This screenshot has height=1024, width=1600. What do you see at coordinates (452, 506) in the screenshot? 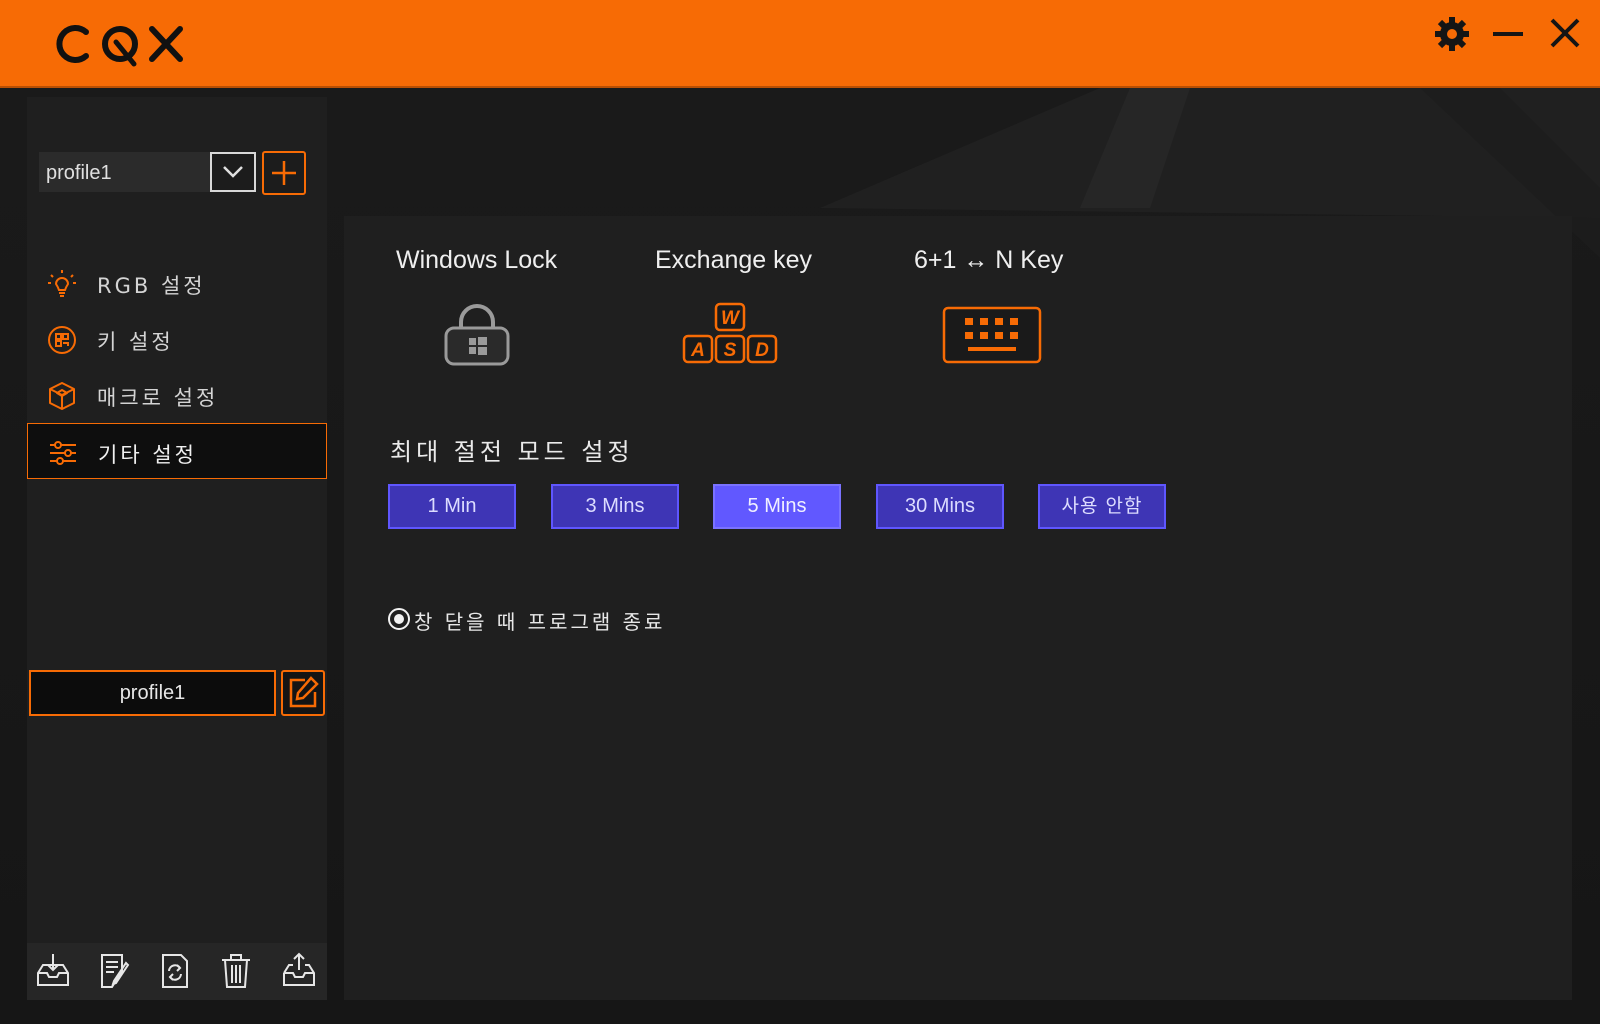
I see `power-option-1min: 1 Min` at bounding box center [452, 506].